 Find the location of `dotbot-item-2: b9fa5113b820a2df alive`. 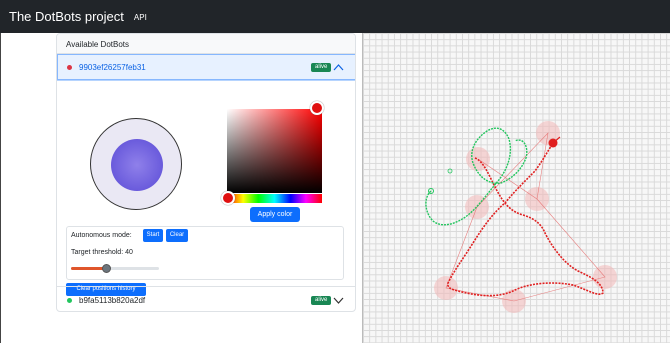

dotbot-item-2: b9fa5113b820a2df alive is located at coordinates (206, 298).